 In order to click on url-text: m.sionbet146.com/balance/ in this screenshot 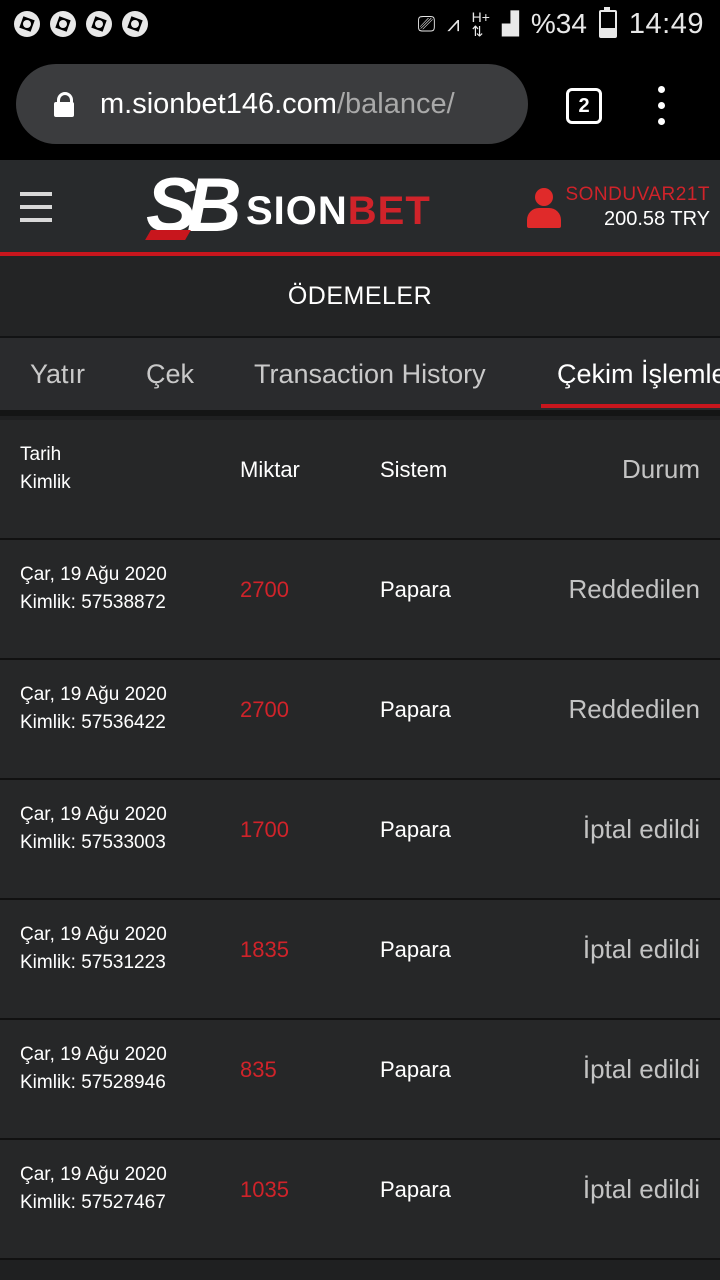, I will do `click(277, 104)`.